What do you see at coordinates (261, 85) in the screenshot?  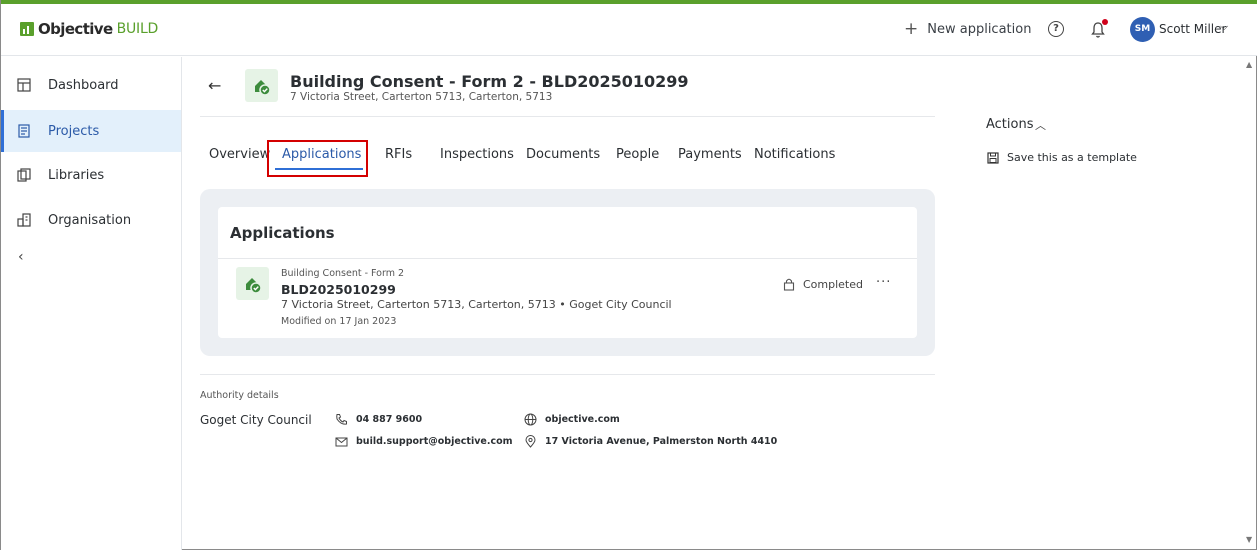 I see `consent-icon` at bounding box center [261, 85].